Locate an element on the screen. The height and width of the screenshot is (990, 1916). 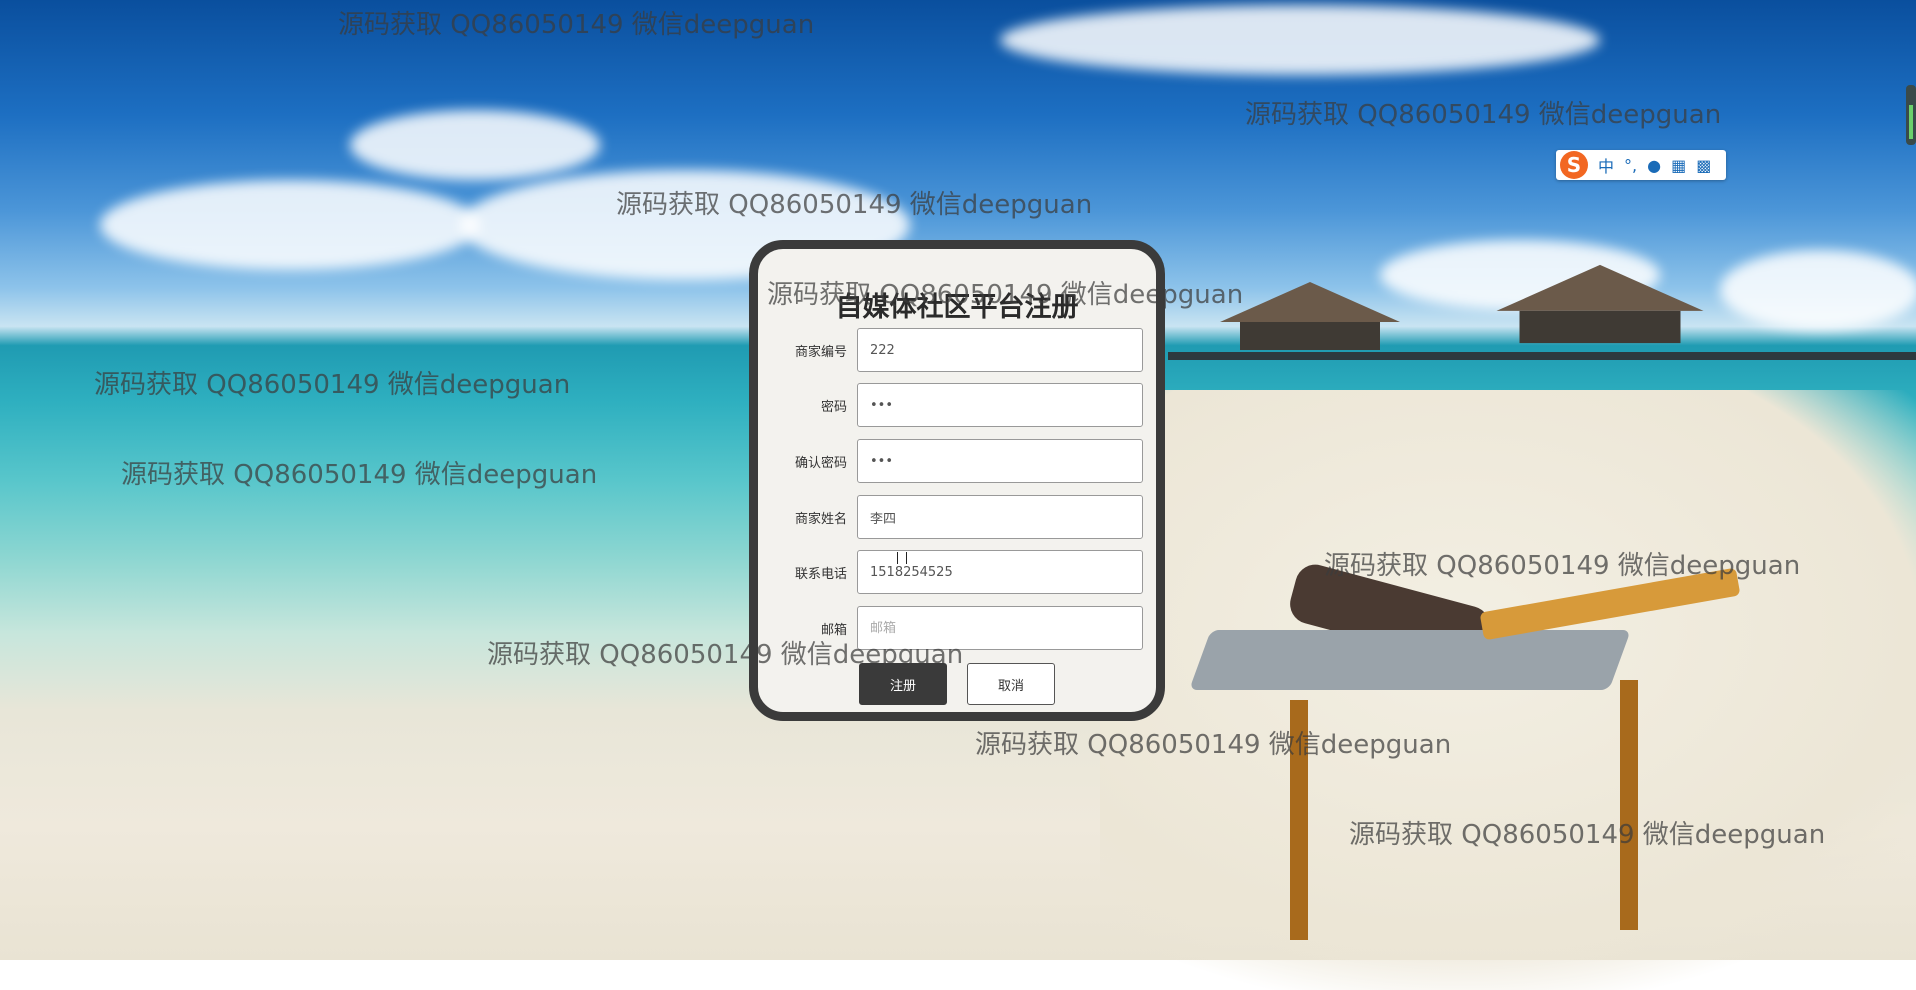
pier is located at coordinates (1542, 356).